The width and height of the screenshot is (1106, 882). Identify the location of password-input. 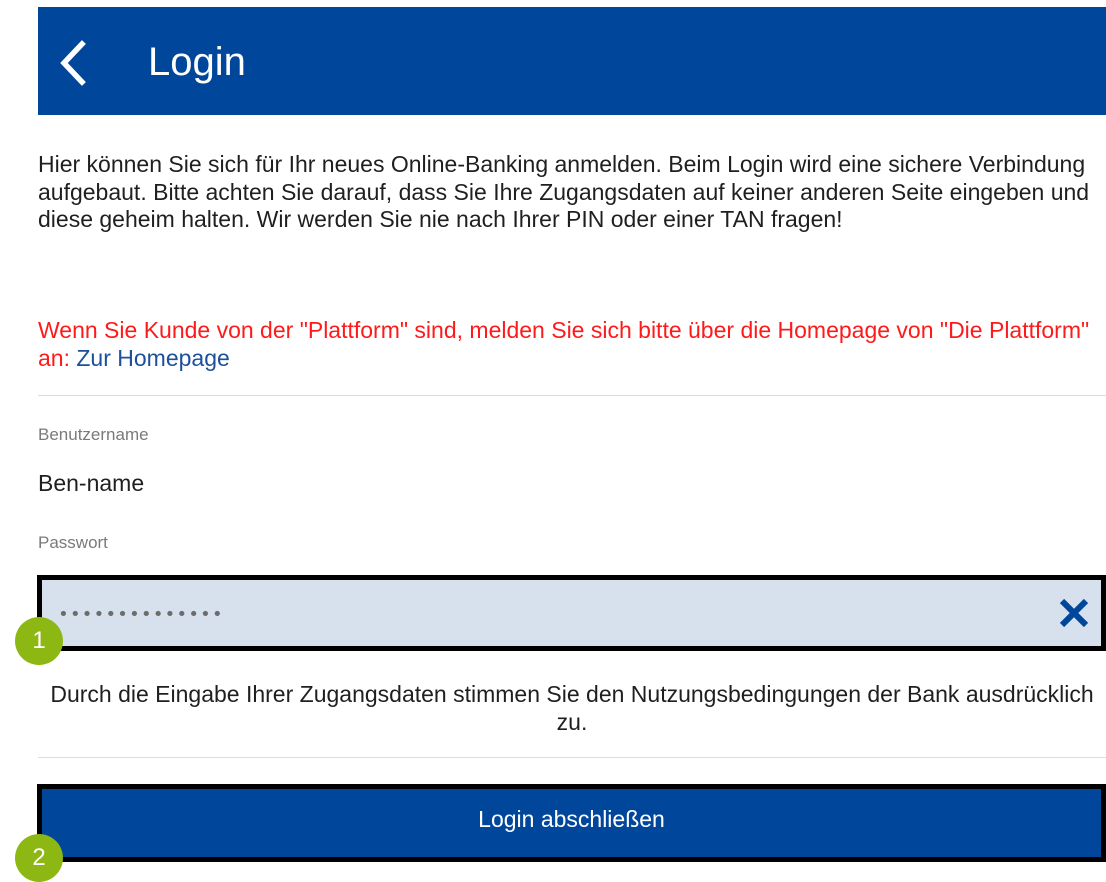
(538, 614).